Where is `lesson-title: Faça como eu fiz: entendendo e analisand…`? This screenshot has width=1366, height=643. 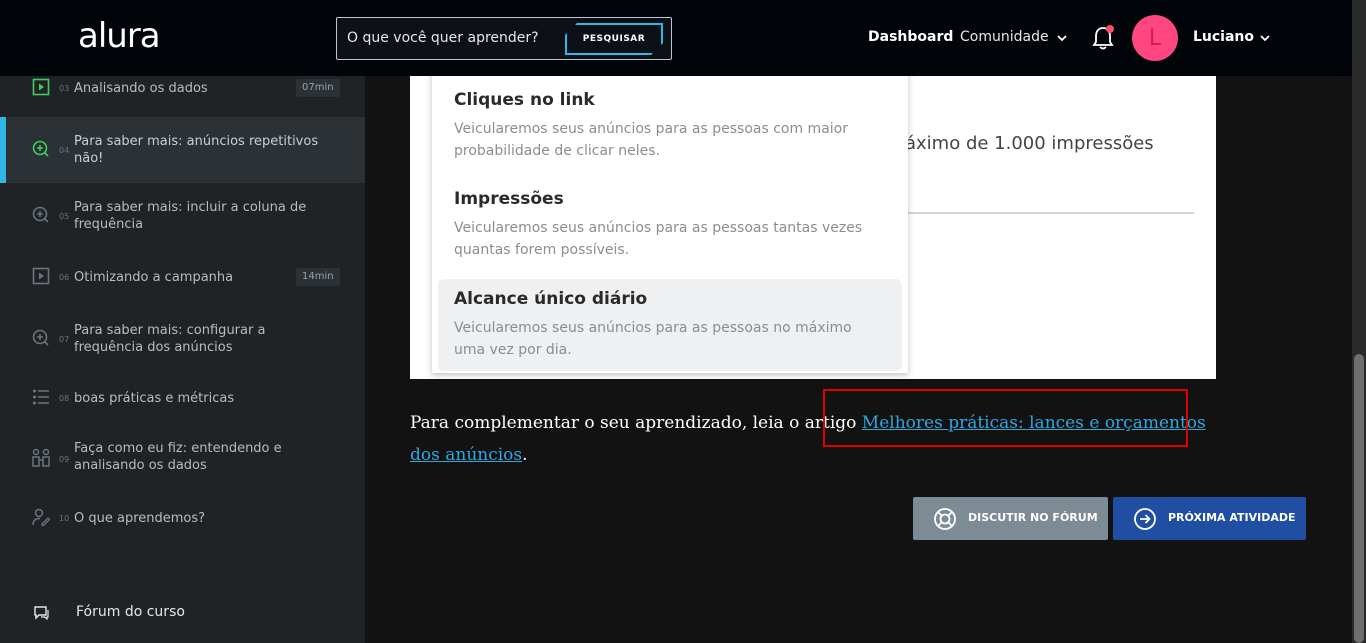 lesson-title: Faça como eu fiz: entendendo e analisand… is located at coordinates (178, 457).